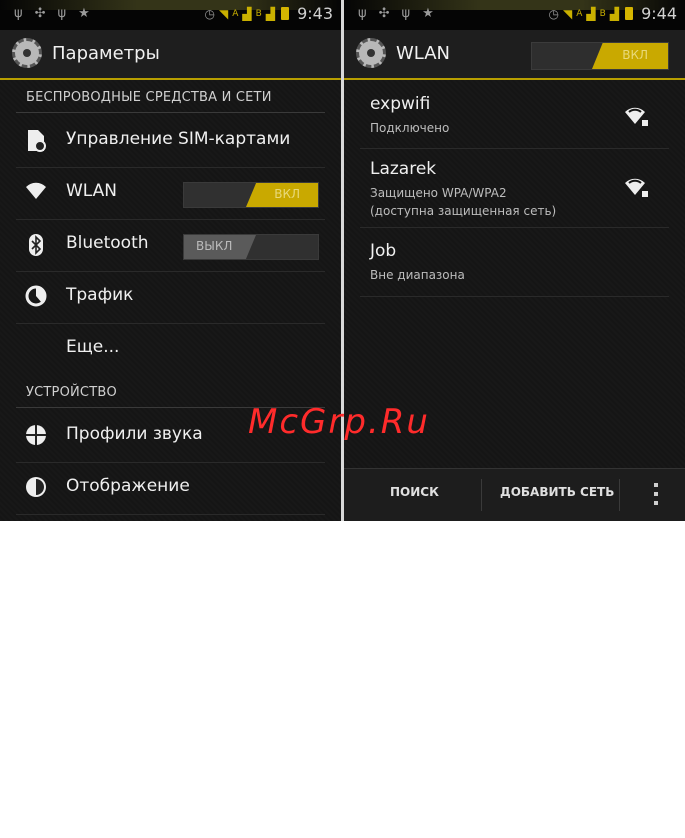 This screenshot has height=838, width=685. Describe the element at coordinates (36, 297) in the screenshot. I see `data-usage-icon` at that location.